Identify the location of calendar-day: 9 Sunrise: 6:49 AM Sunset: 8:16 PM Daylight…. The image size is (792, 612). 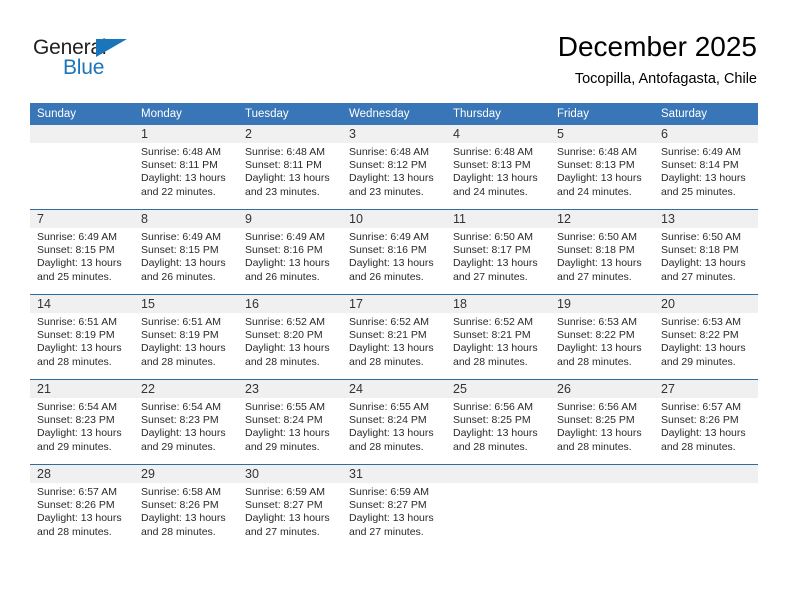
(290, 252).